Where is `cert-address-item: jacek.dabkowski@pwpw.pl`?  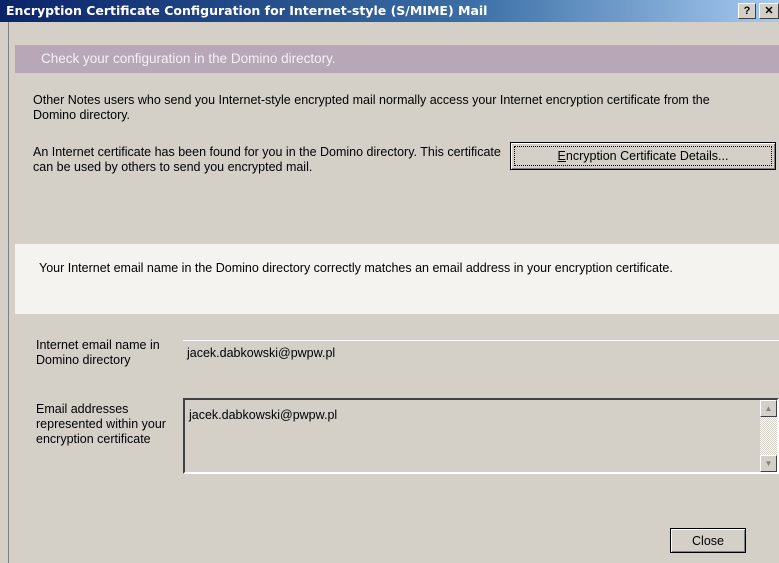 cert-address-item: jacek.dabkowski@pwpw.pl is located at coordinates (263, 415).